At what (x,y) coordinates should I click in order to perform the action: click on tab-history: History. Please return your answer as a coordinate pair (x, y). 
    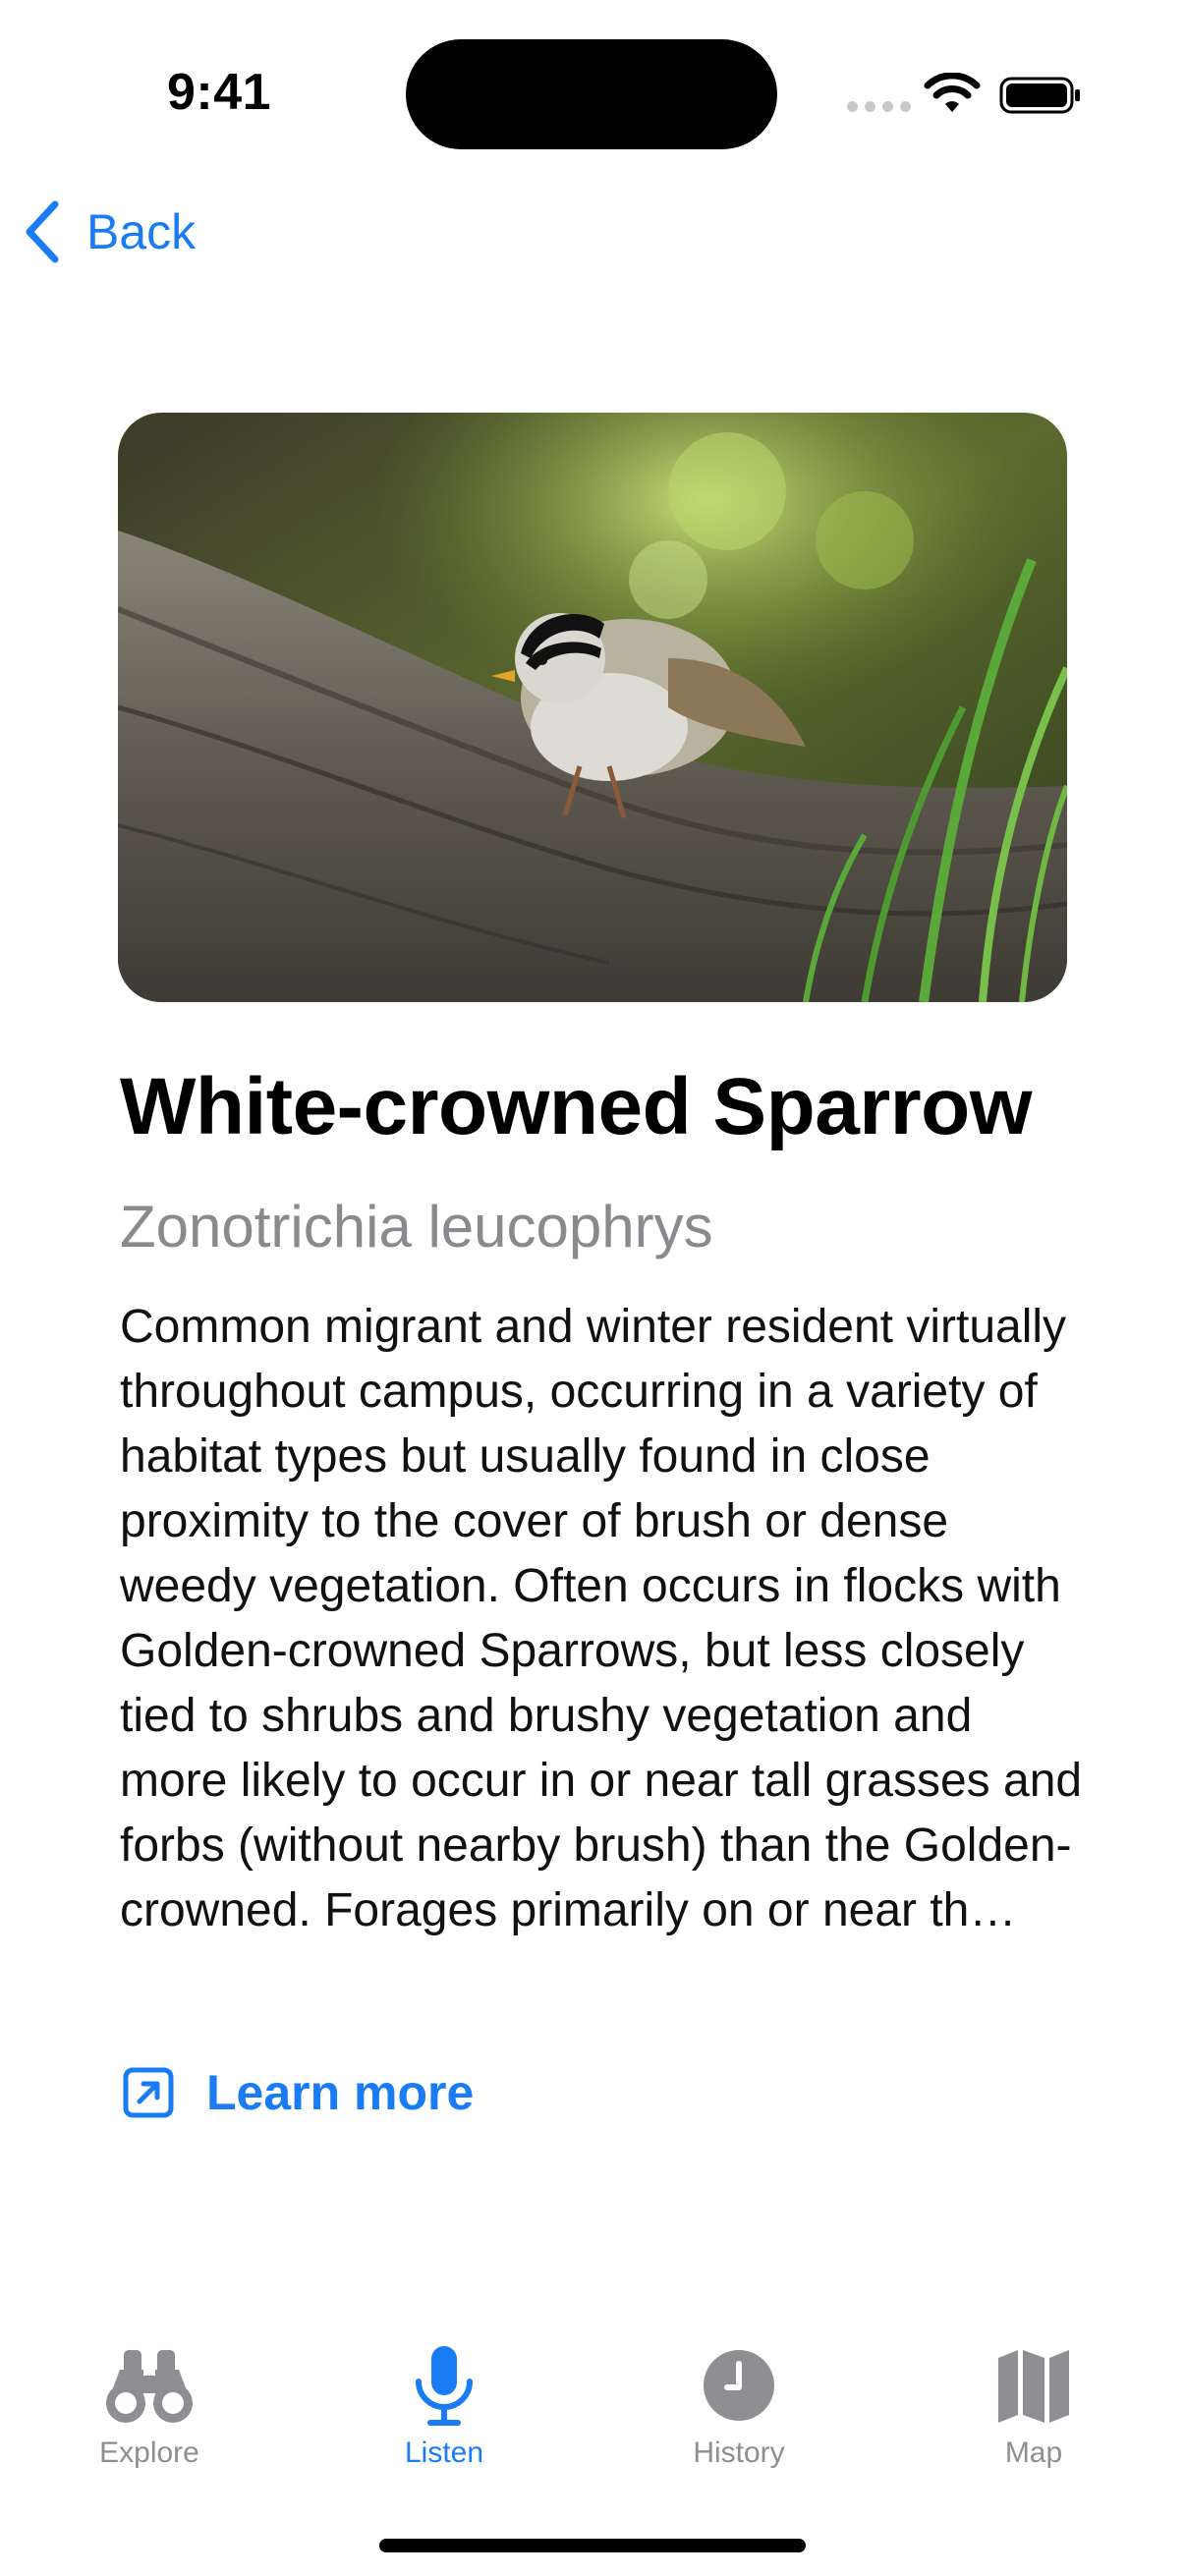
    Looking at the image, I should click on (739, 2418).